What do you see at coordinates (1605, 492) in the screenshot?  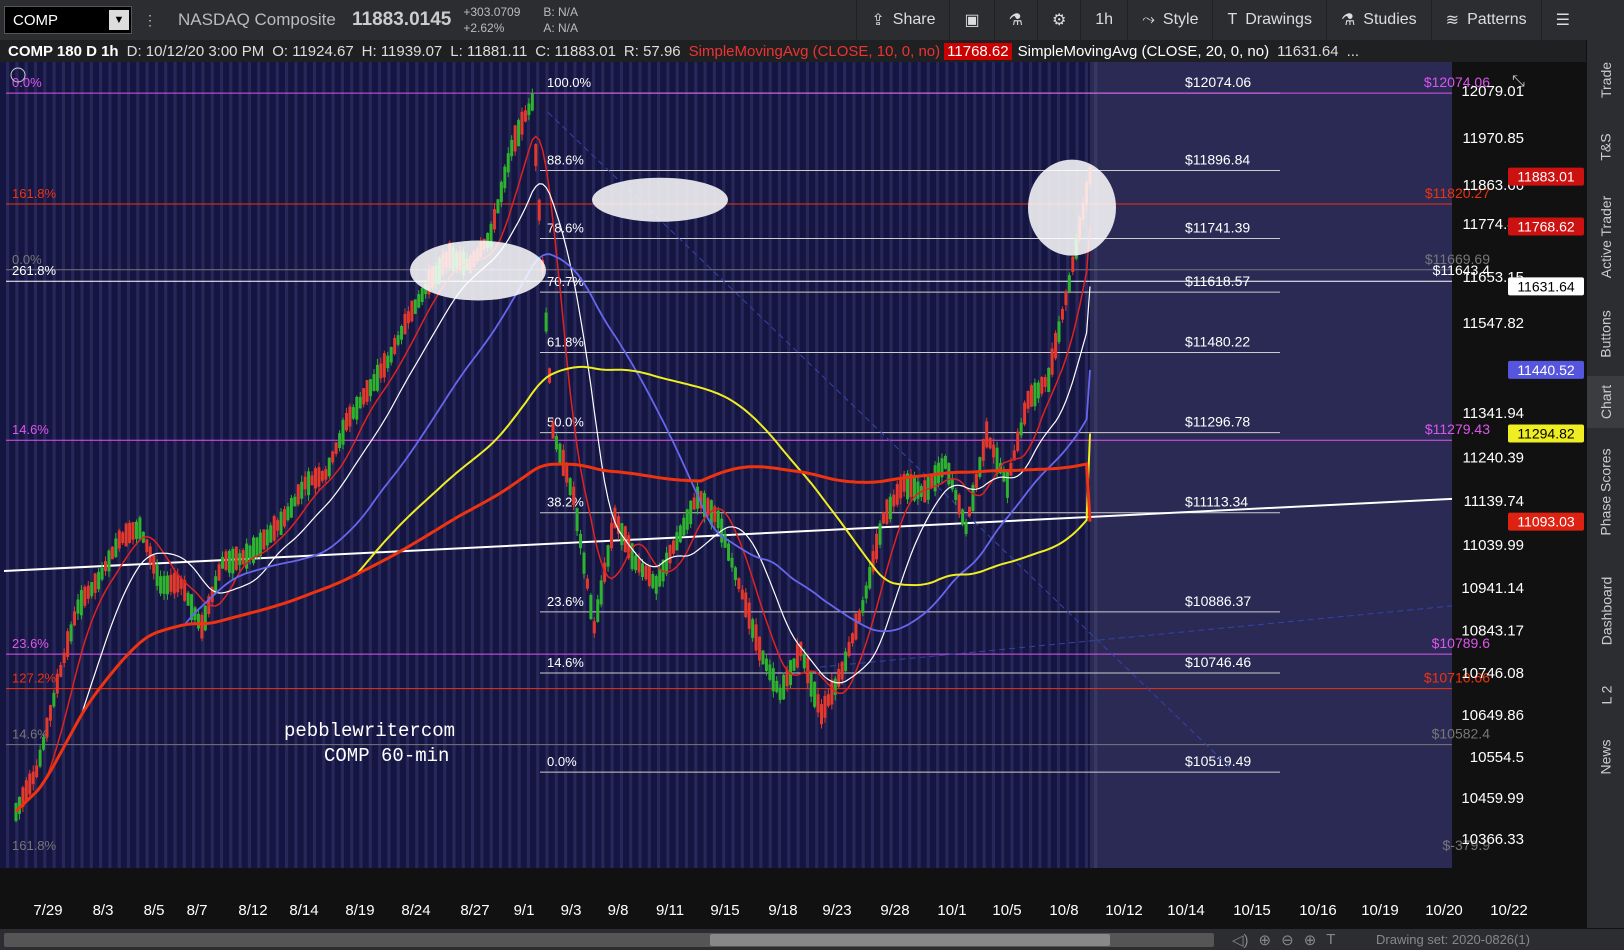 I see `sidebar-tab-phase-scores: Phase Scores` at bounding box center [1605, 492].